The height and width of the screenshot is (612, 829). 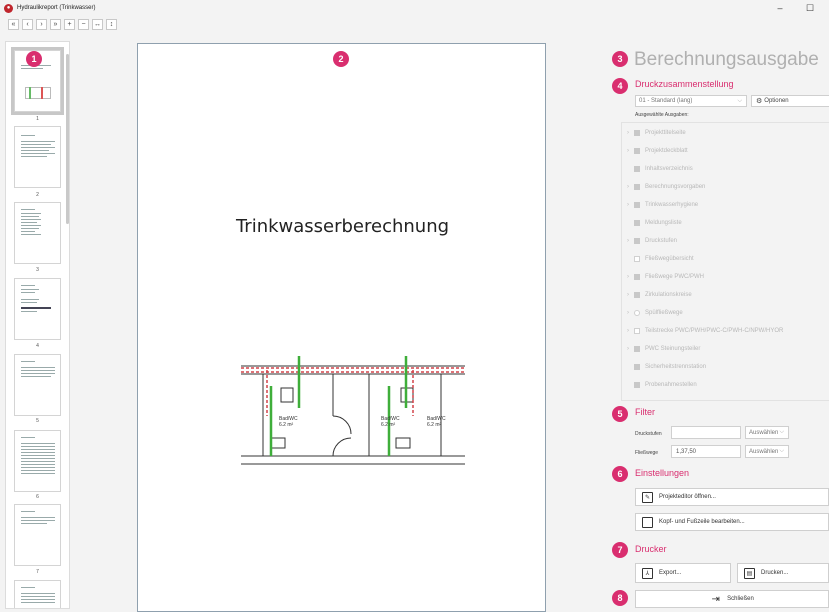 What do you see at coordinates (41, 24) in the screenshot?
I see `next-page-button: ›` at bounding box center [41, 24].